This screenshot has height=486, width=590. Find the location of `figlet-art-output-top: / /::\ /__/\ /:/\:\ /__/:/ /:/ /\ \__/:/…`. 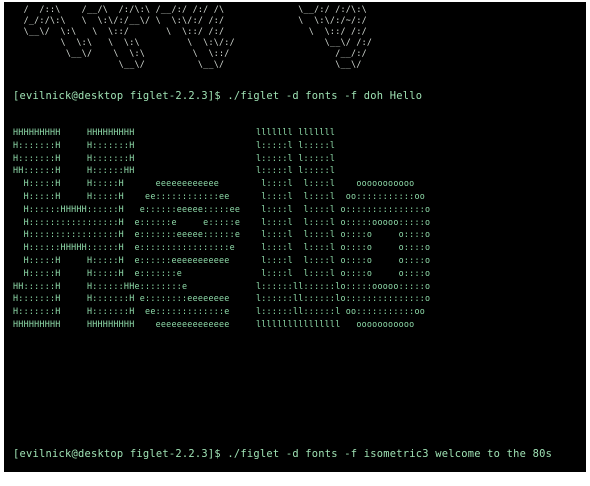

figlet-art-output-top: / /::\ /__/\ /:/\:\ /__/:/ /:/ /\ \__/:/… is located at coordinates (198, 36).